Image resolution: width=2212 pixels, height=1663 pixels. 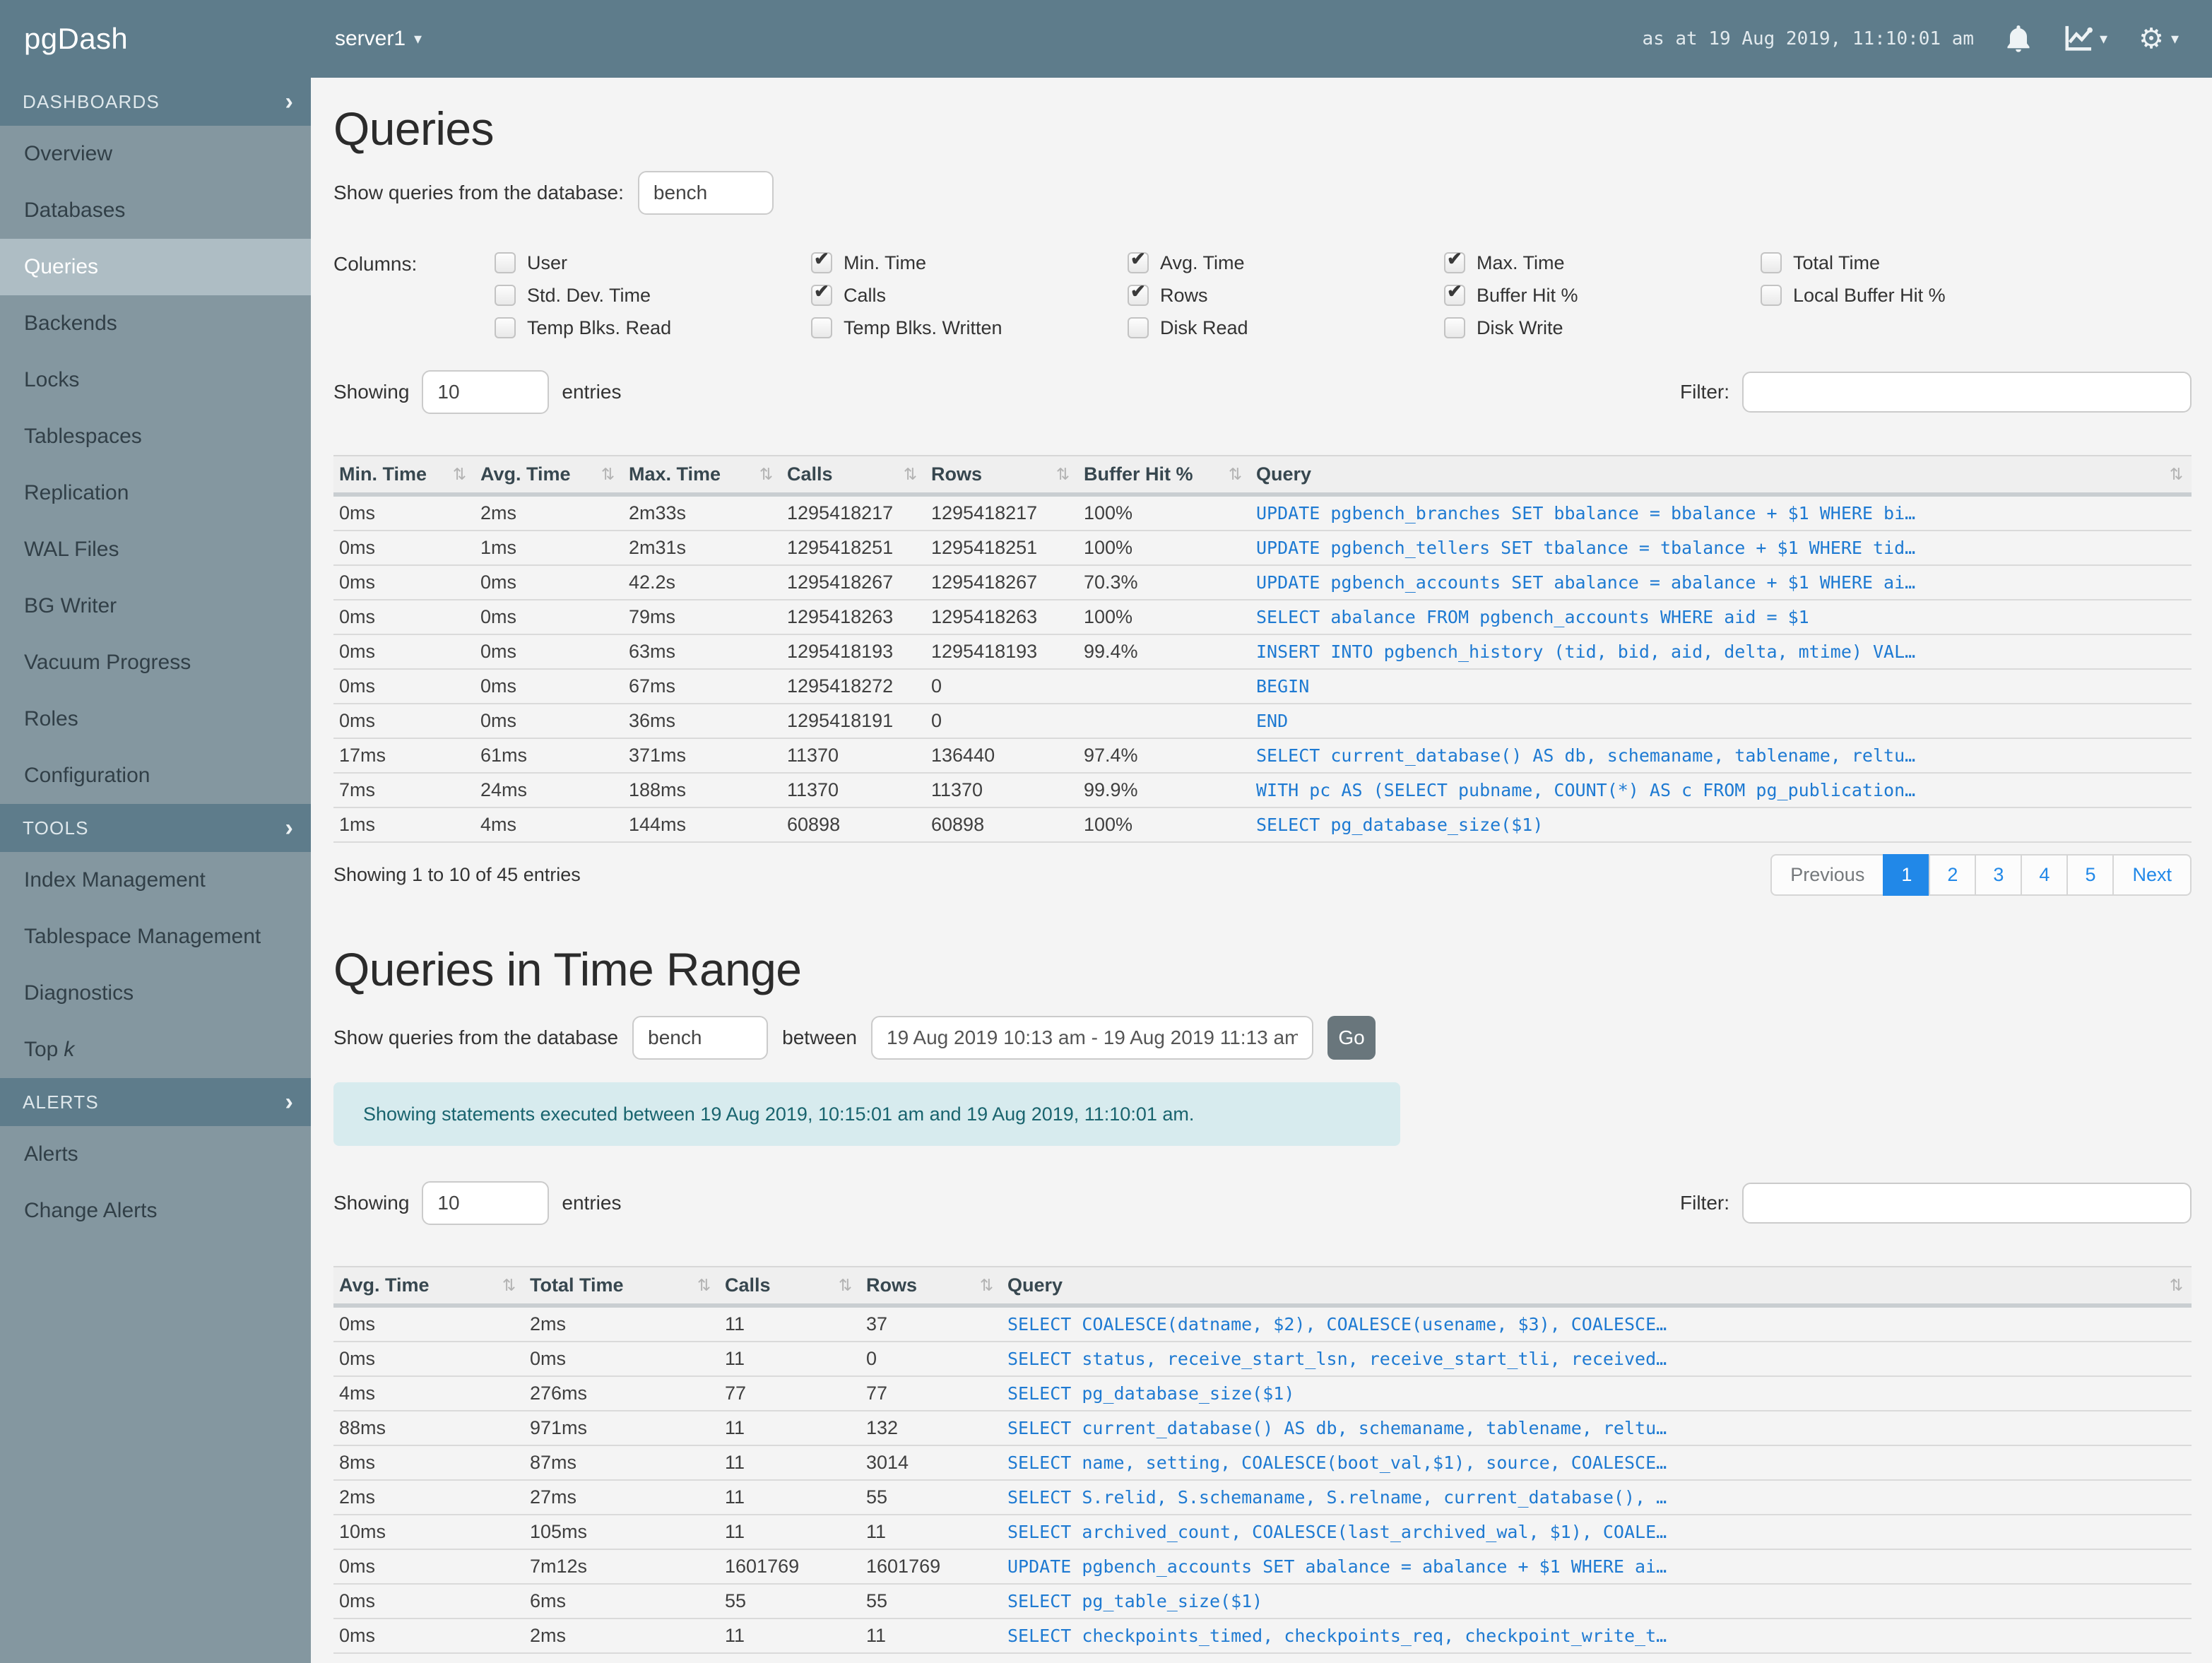 What do you see at coordinates (1454, 261) in the screenshot?
I see `checkbox-max-time: ✔` at bounding box center [1454, 261].